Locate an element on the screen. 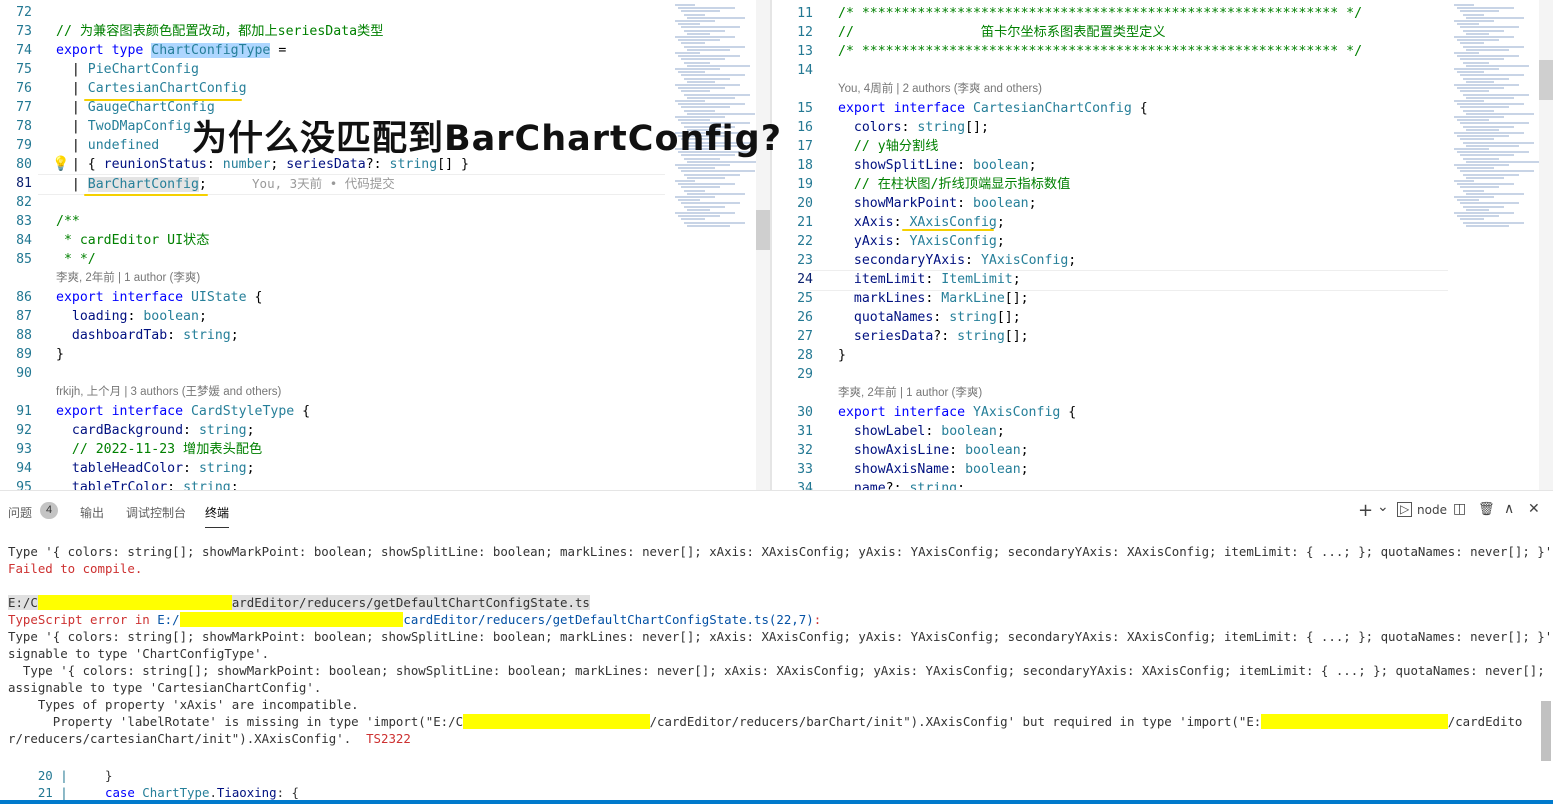  code-token is located at coordinates (1354, 721).